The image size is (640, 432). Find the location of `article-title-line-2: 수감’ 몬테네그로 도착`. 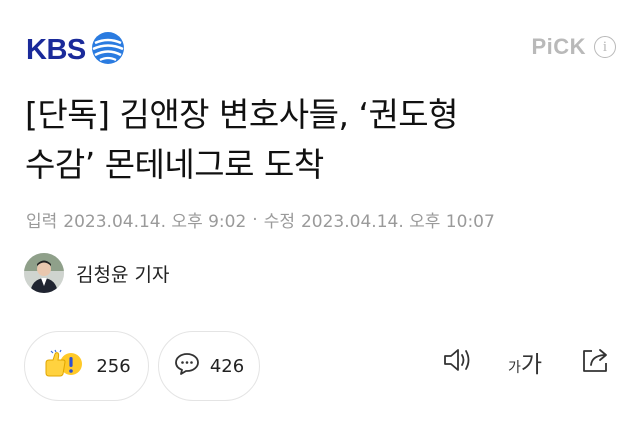

article-title-line-2: 수감’ 몬테네그로 도착 is located at coordinates (174, 164).